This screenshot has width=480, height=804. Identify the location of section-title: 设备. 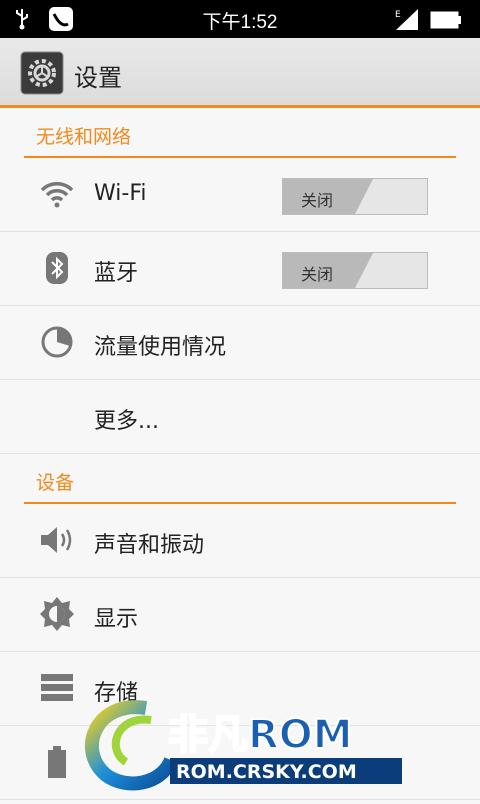
(55, 483).